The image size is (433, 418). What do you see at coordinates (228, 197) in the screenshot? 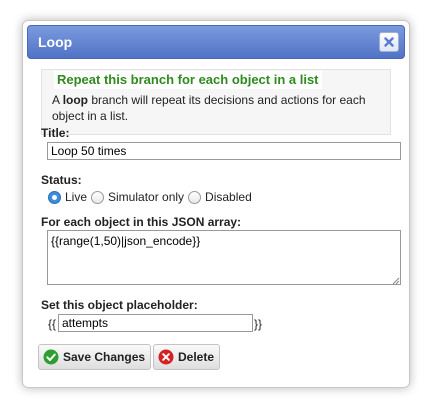
I see `status-option-label: Disabled` at bounding box center [228, 197].